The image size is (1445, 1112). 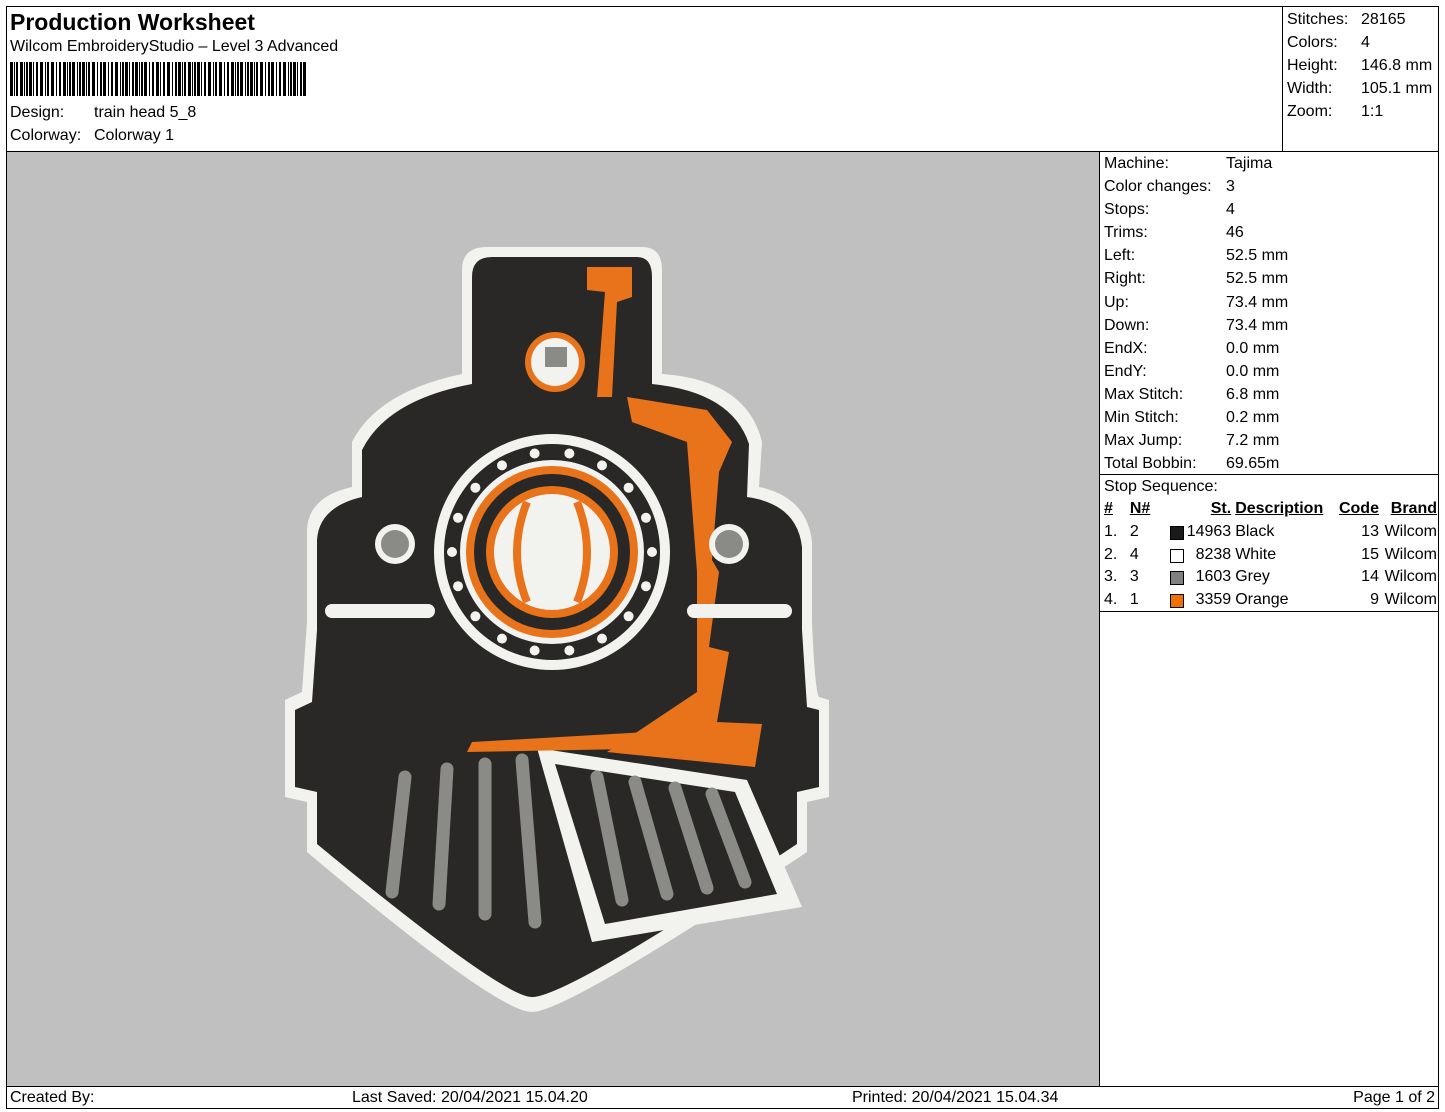 I want to click on detail-row: Right: 52.5 mm, so click(x=1269, y=278).